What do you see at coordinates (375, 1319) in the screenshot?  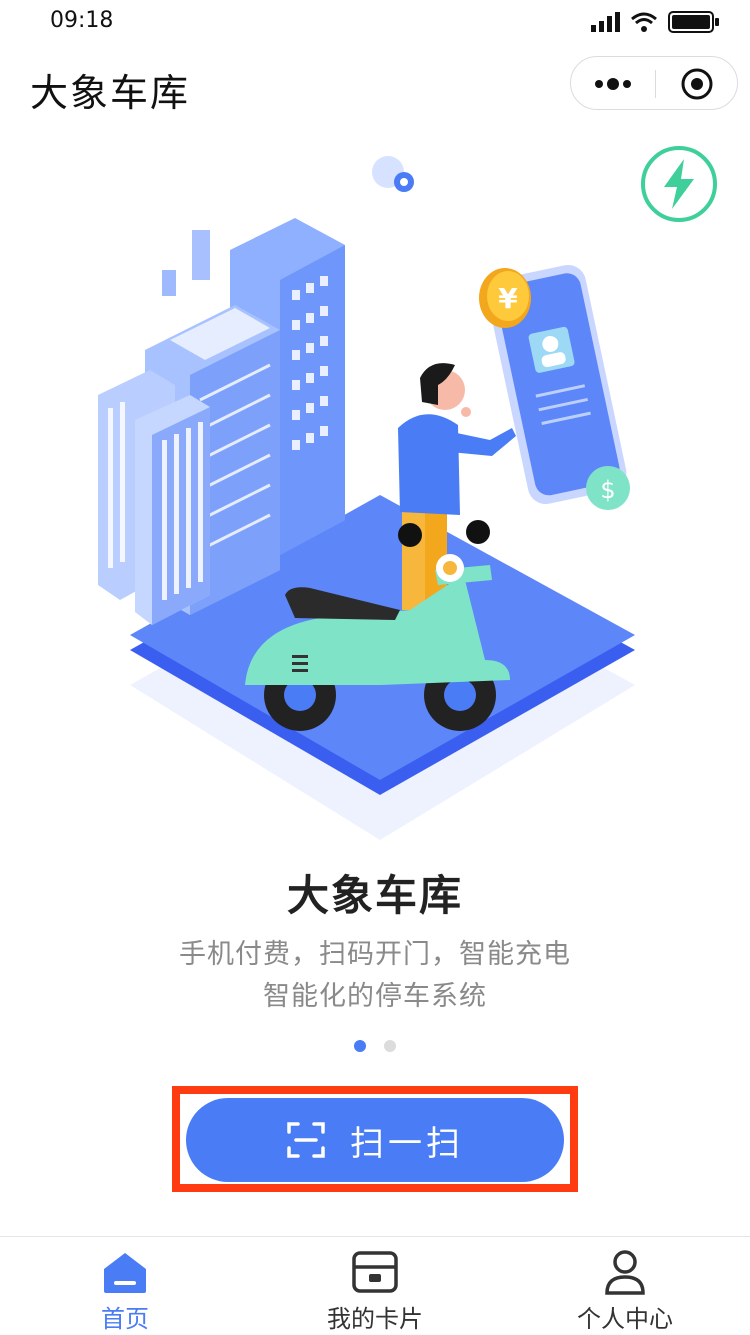 I see `tab-my-cards-label: 我的卡片` at bounding box center [375, 1319].